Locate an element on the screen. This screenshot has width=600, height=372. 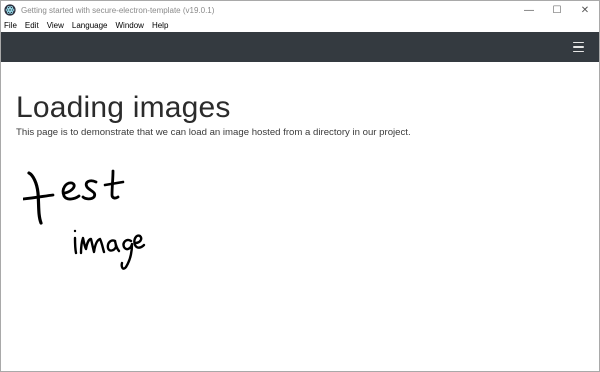
top-navbar is located at coordinates (300, 47).